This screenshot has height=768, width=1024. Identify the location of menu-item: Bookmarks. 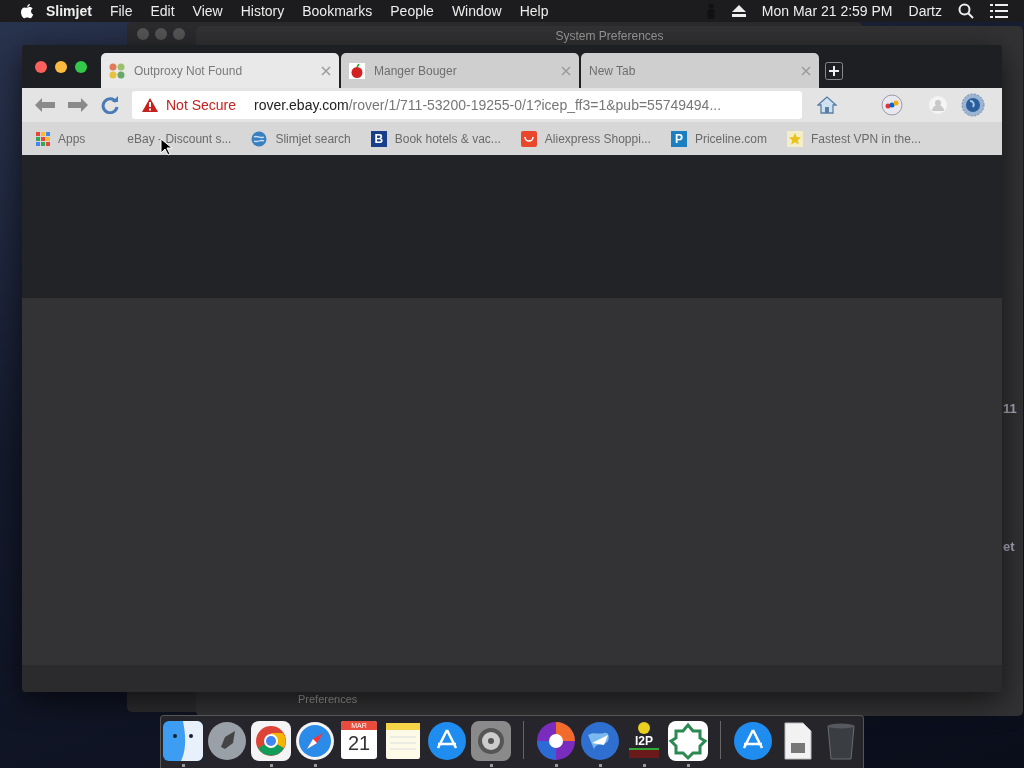
(337, 11).